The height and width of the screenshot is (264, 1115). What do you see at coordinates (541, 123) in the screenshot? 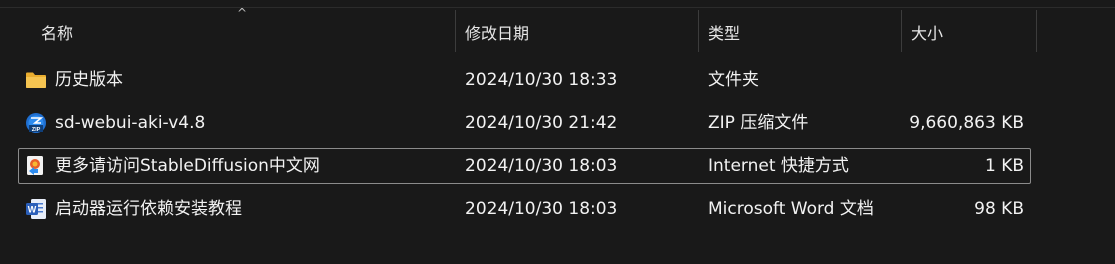
I see `file-modified: 2024/10/30 21:42` at bounding box center [541, 123].